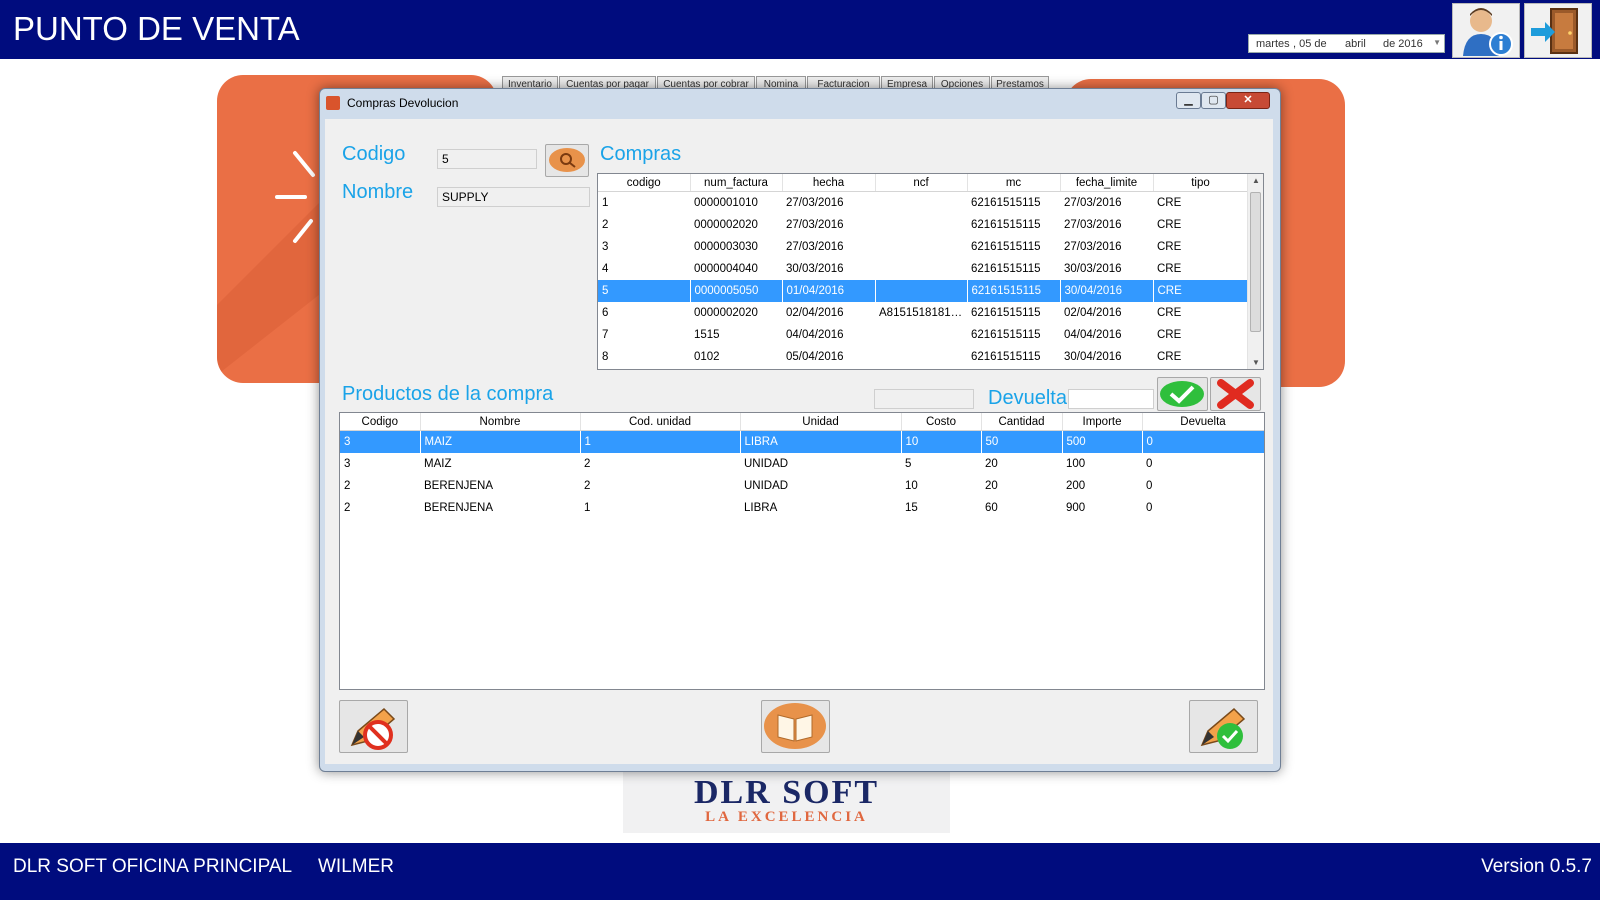  What do you see at coordinates (941, 441) in the screenshot?
I see `table-cell: 10` at bounding box center [941, 441].